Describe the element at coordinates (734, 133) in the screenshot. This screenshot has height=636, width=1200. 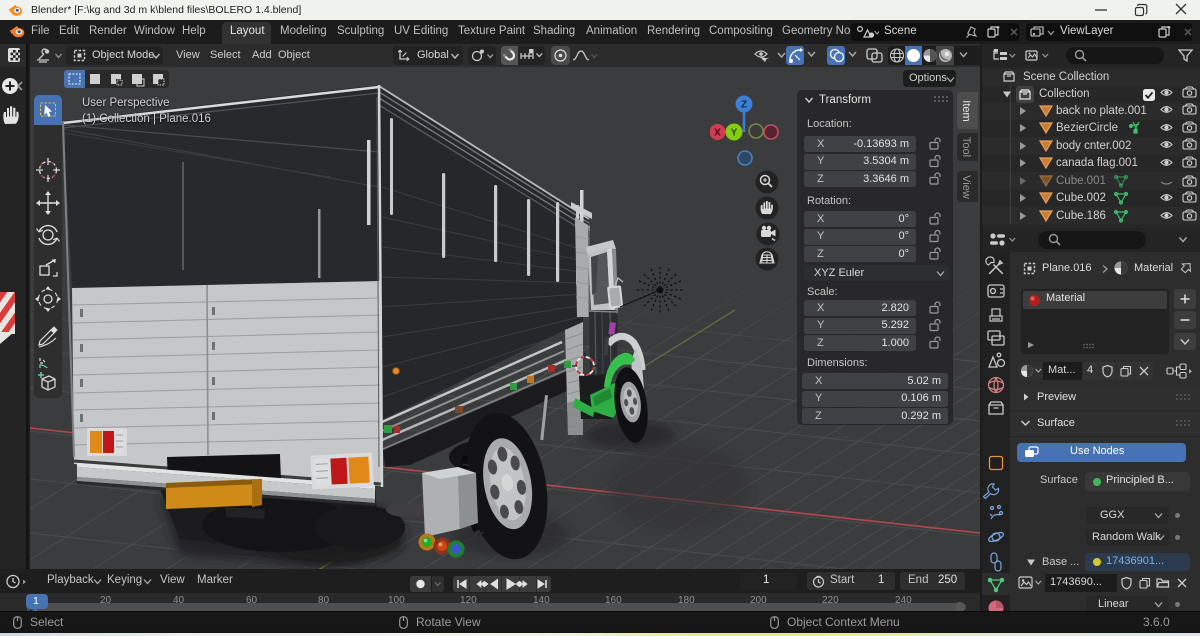
I see `svg-text: Y` at that location.